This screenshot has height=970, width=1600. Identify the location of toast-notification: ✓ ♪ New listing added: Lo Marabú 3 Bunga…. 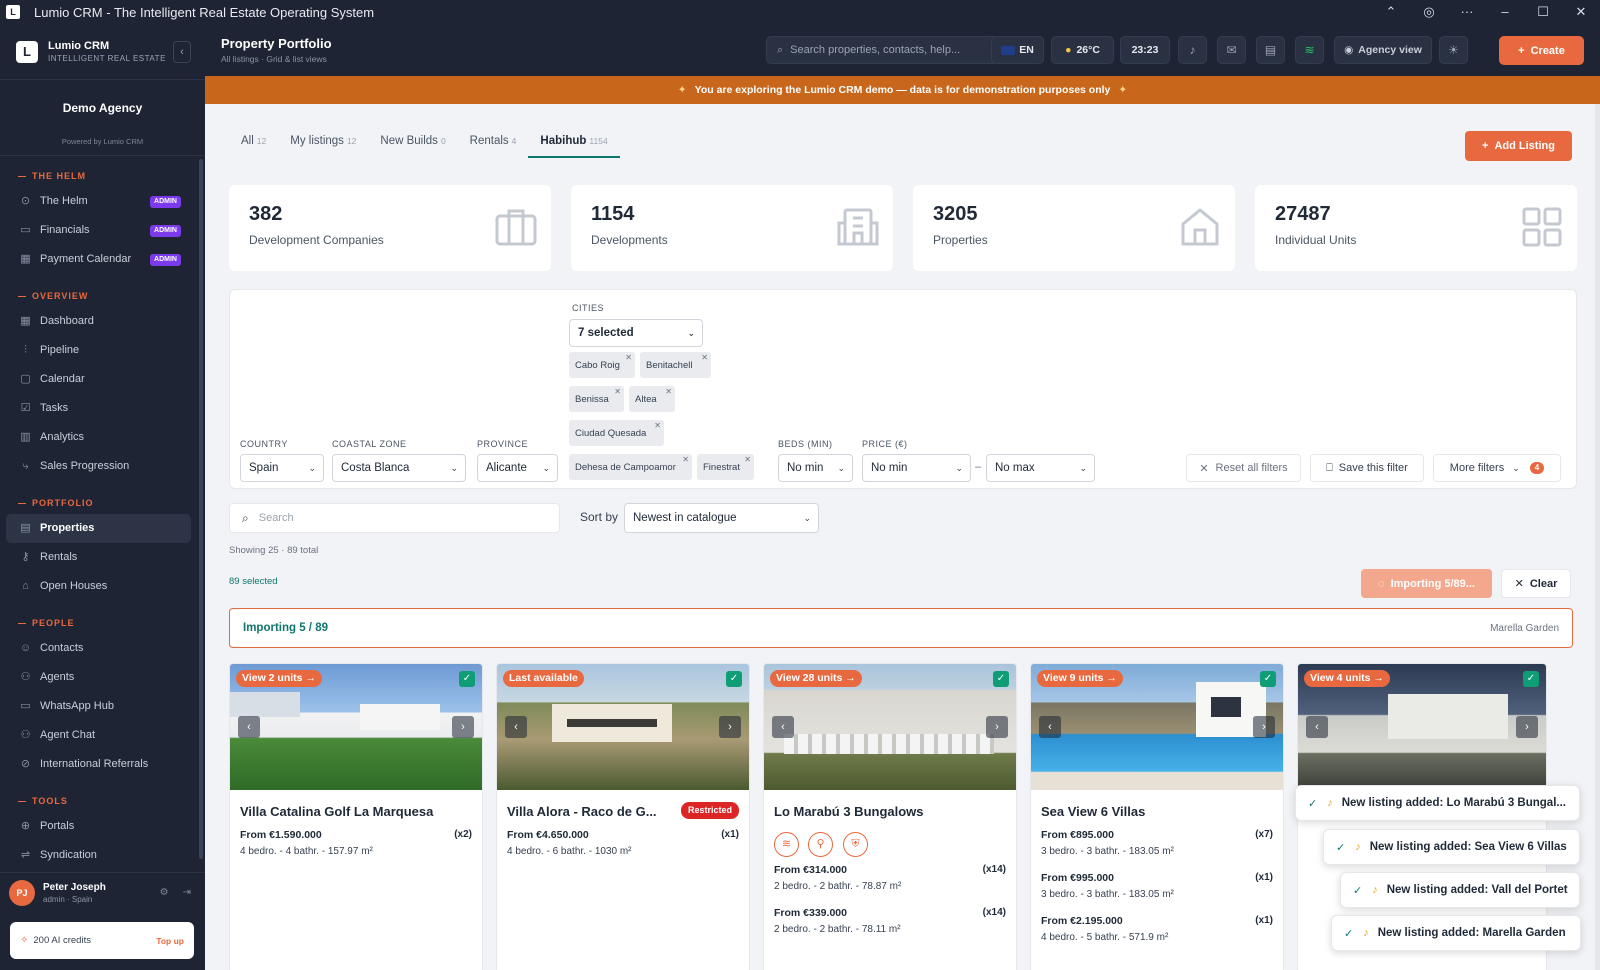
(1437, 803).